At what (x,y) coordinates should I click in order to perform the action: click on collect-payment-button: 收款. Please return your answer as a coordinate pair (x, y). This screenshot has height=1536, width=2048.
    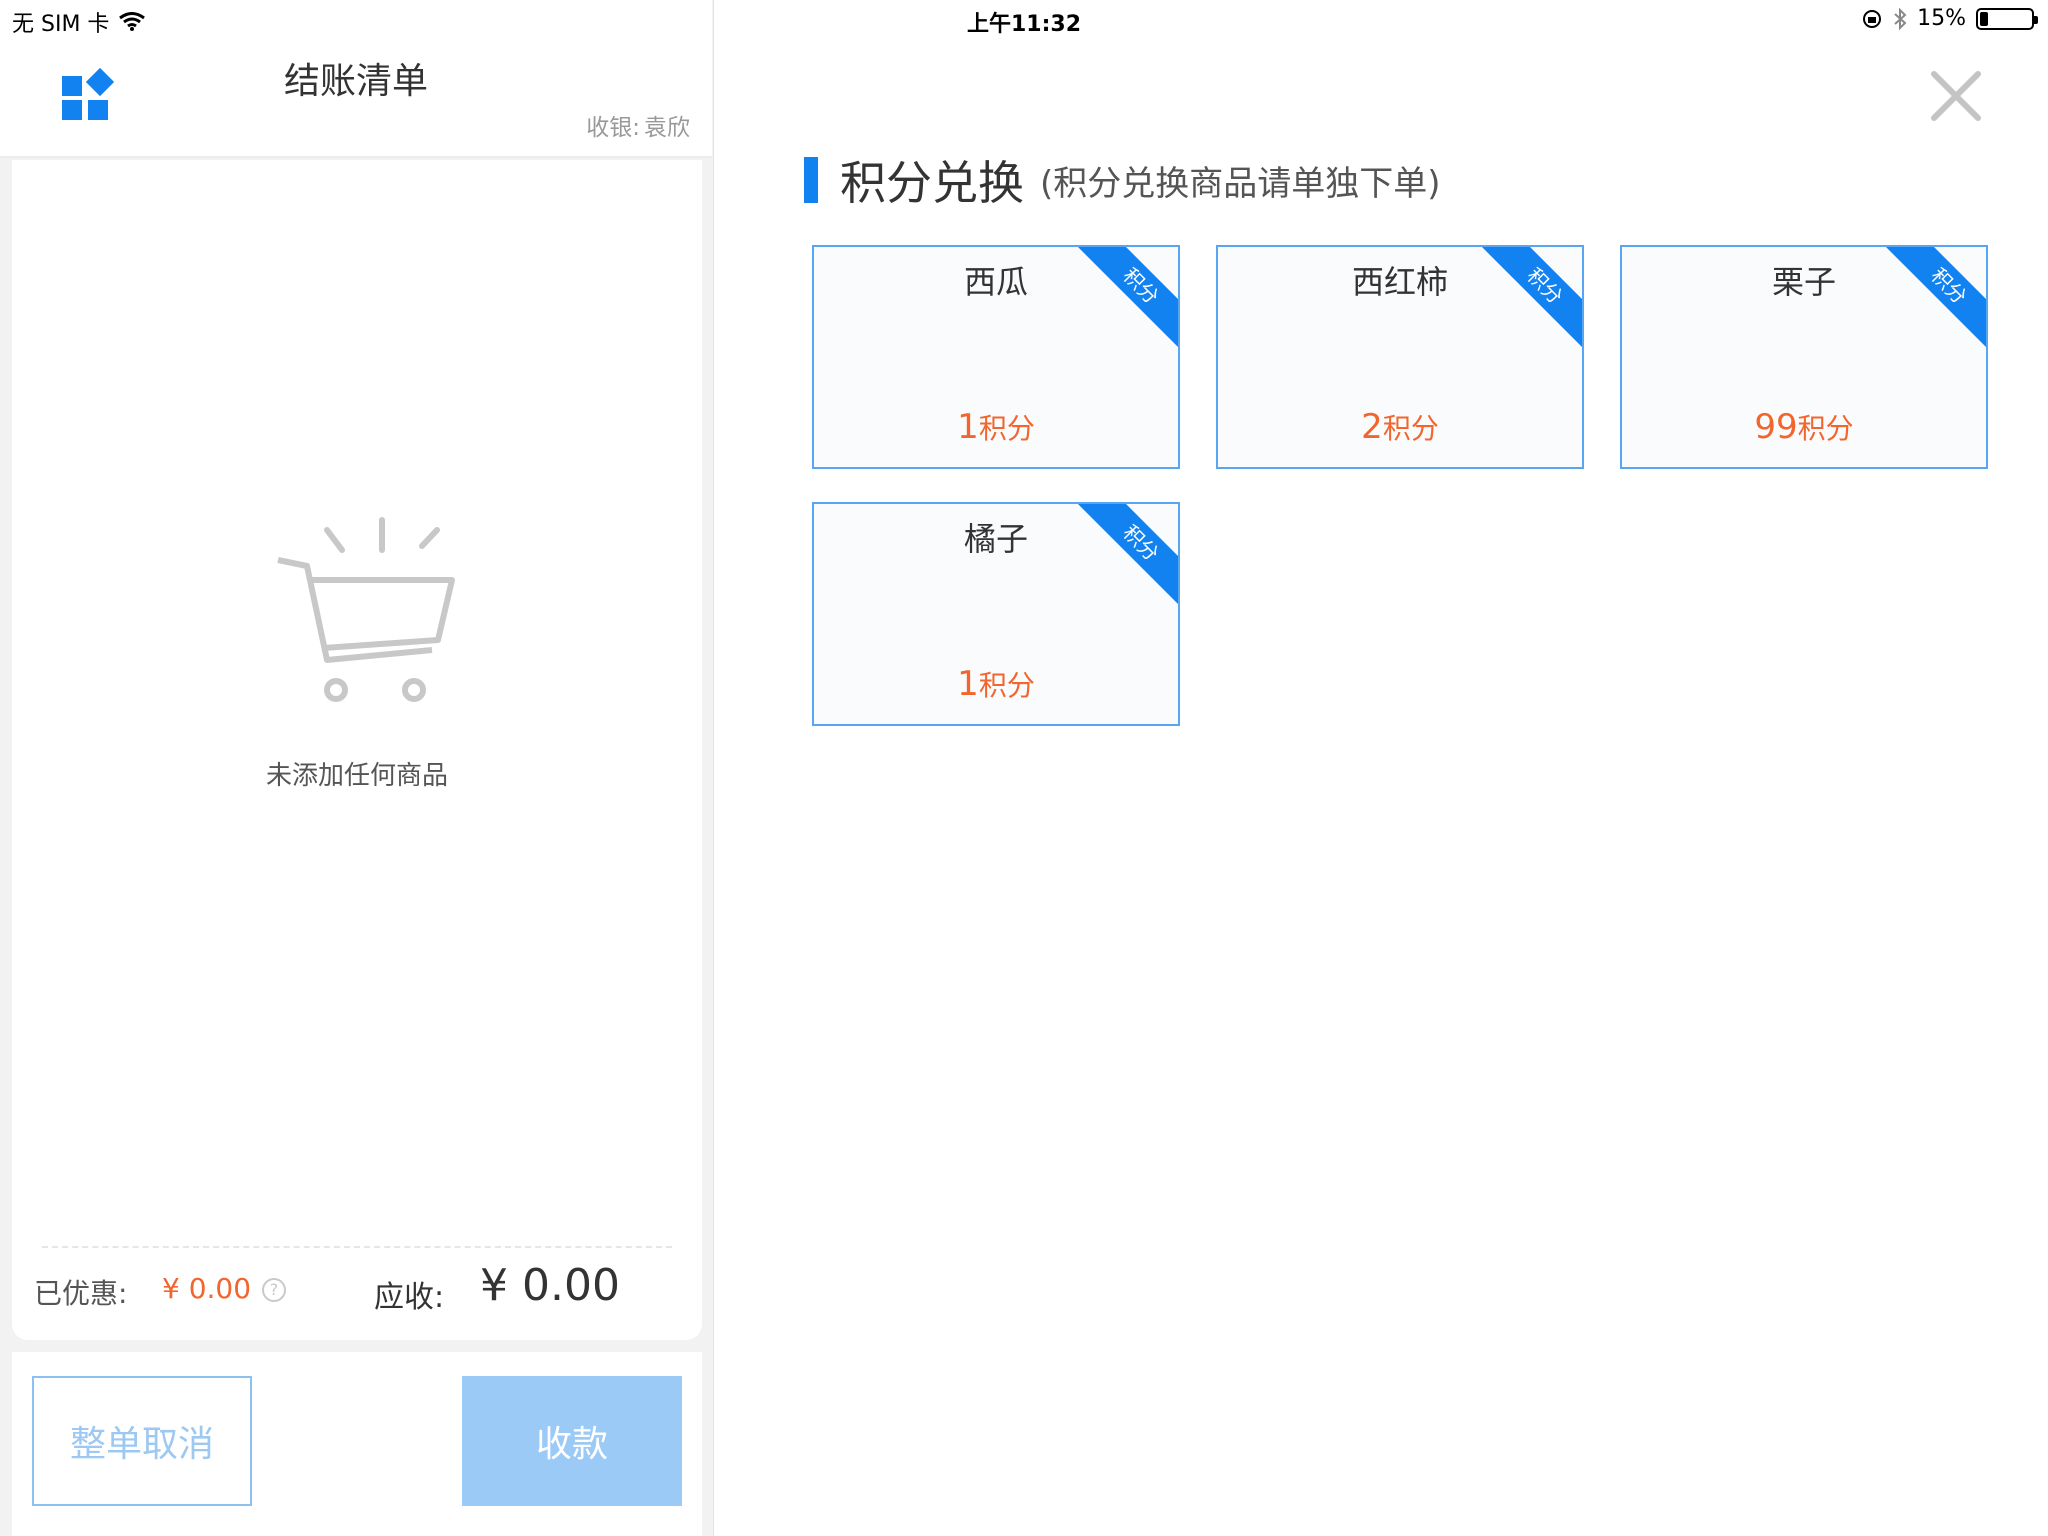
    Looking at the image, I should click on (572, 1441).